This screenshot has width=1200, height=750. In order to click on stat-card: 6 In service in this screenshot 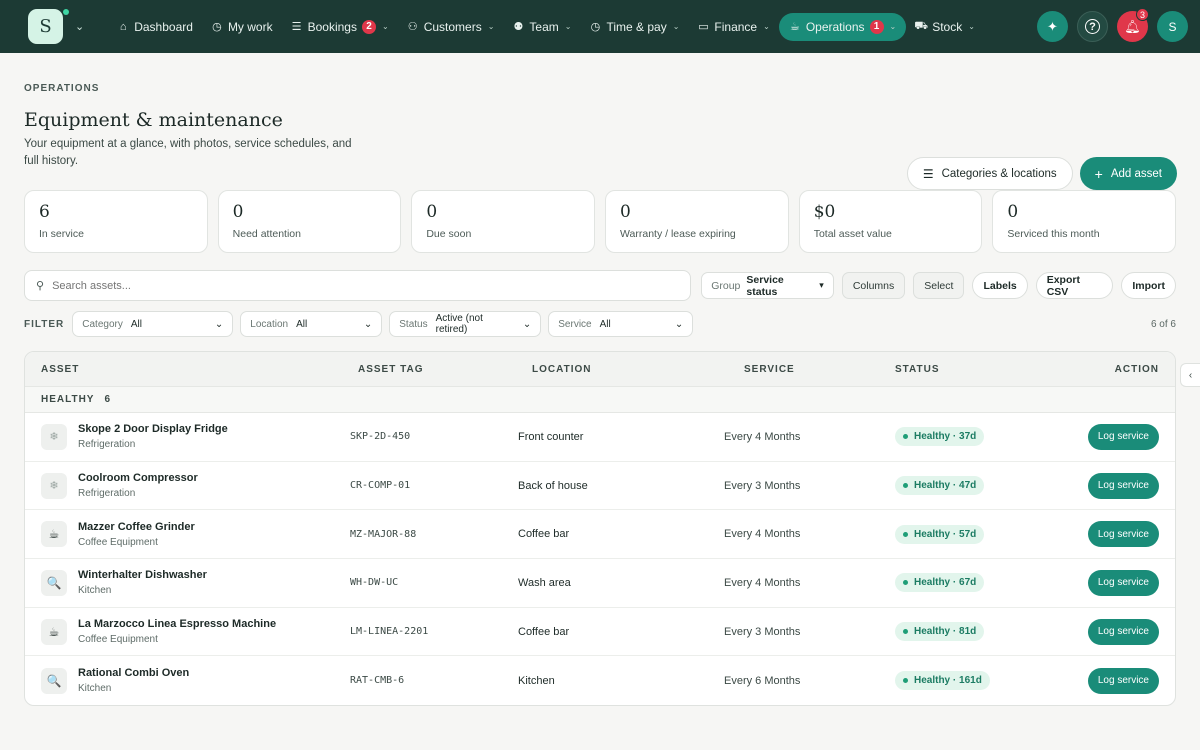, I will do `click(116, 221)`.